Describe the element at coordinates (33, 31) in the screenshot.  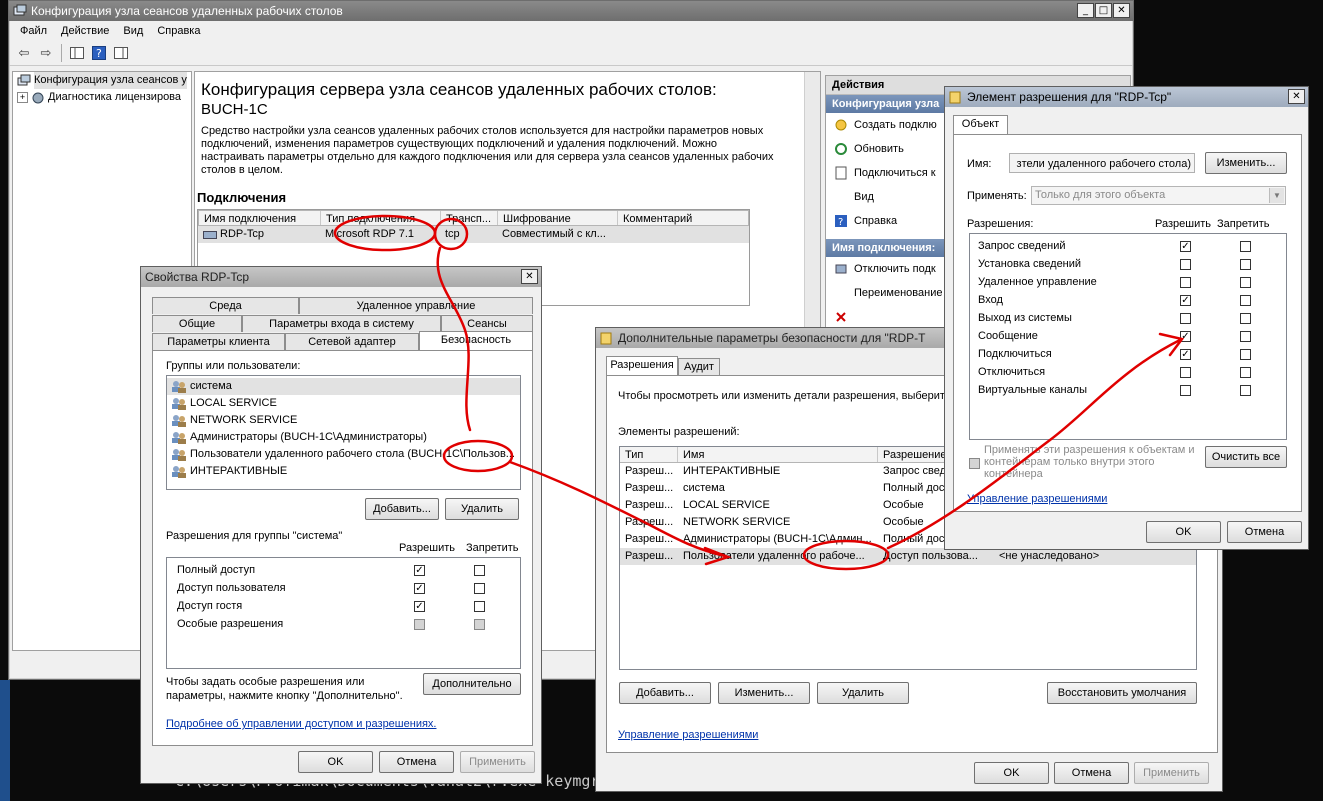
I see `menu-file: Файл` at that location.